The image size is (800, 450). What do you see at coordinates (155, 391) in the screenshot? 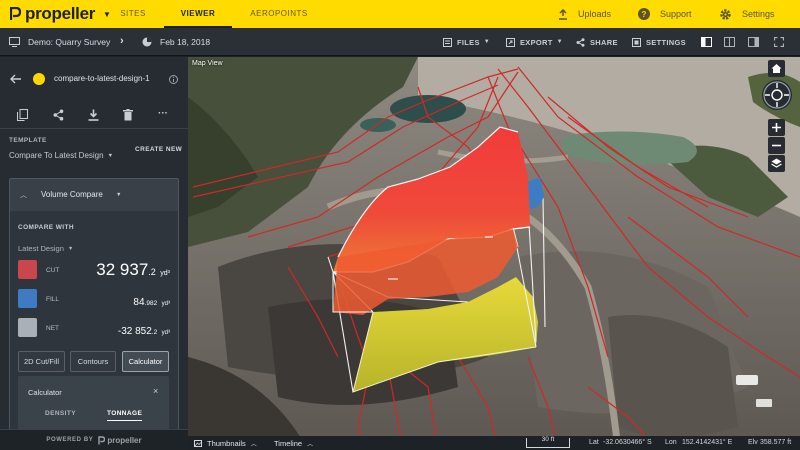
I see `close-icon: ×` at bounding box center [155, 391].